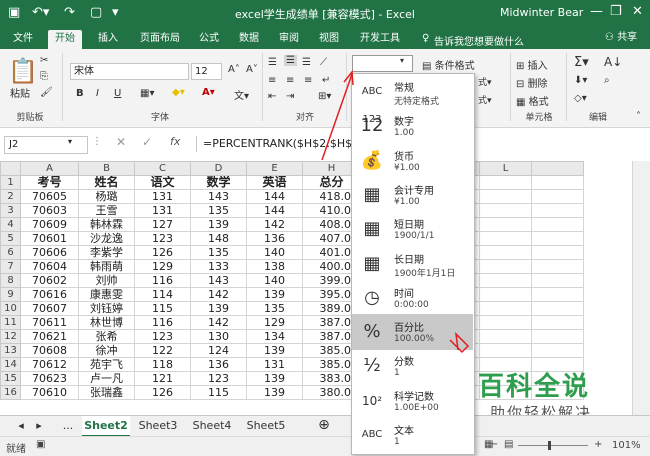 Image resolution: width=650 pixels, height=456 pixels. Describe the element at coordinates (337, 117) in the screenshot. I see `arrow-to-select` at that location.